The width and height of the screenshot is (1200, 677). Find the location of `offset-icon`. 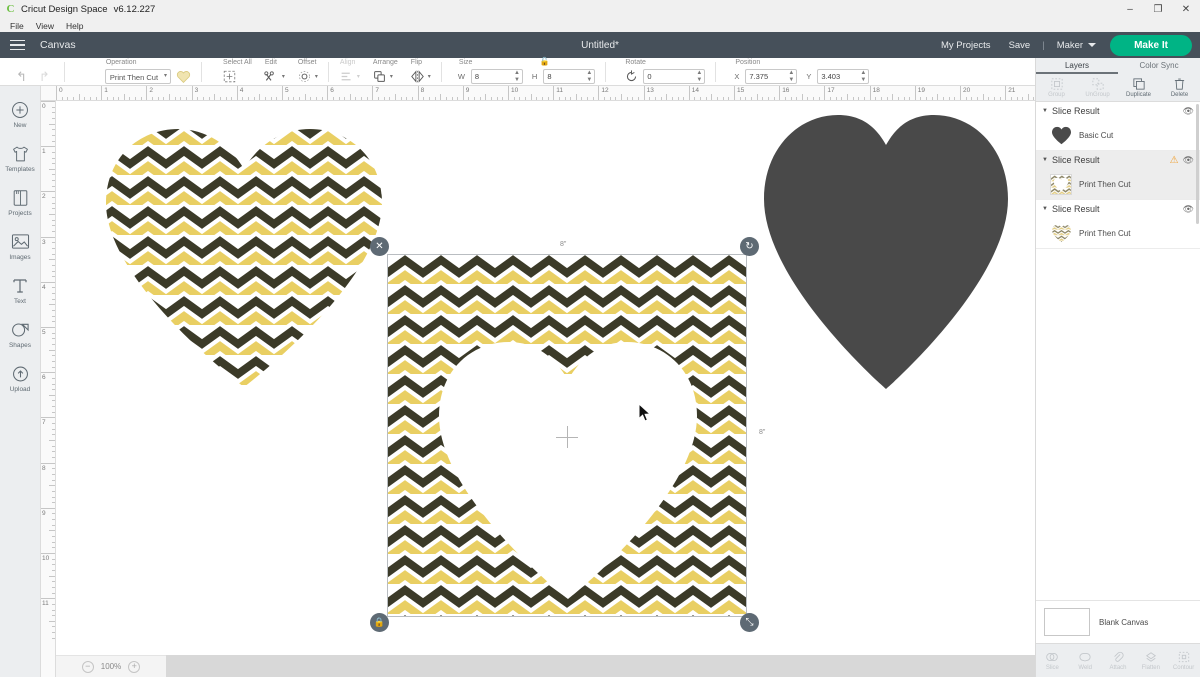

offset-icon is located at coordinates (304, 76).